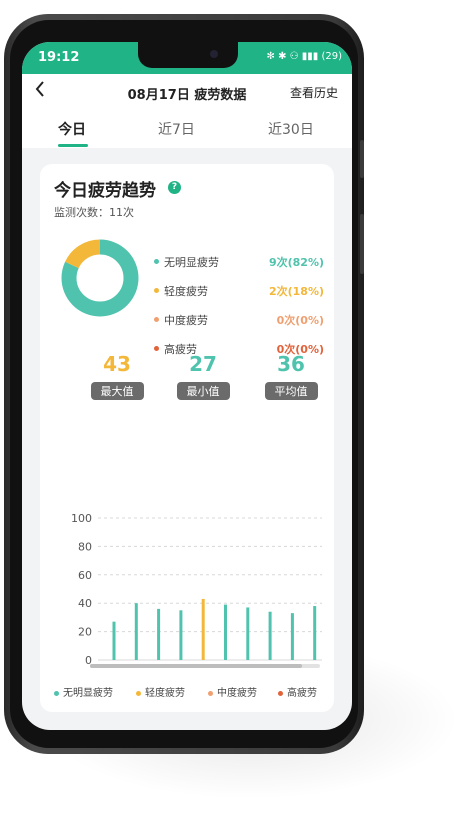 Image resolution: width=474 pixels, height=820 pixels. What do you see at coordinates (85, 603) in the screenshot?
I see `y-tick-label: 40` at bounding box center [85, 603].